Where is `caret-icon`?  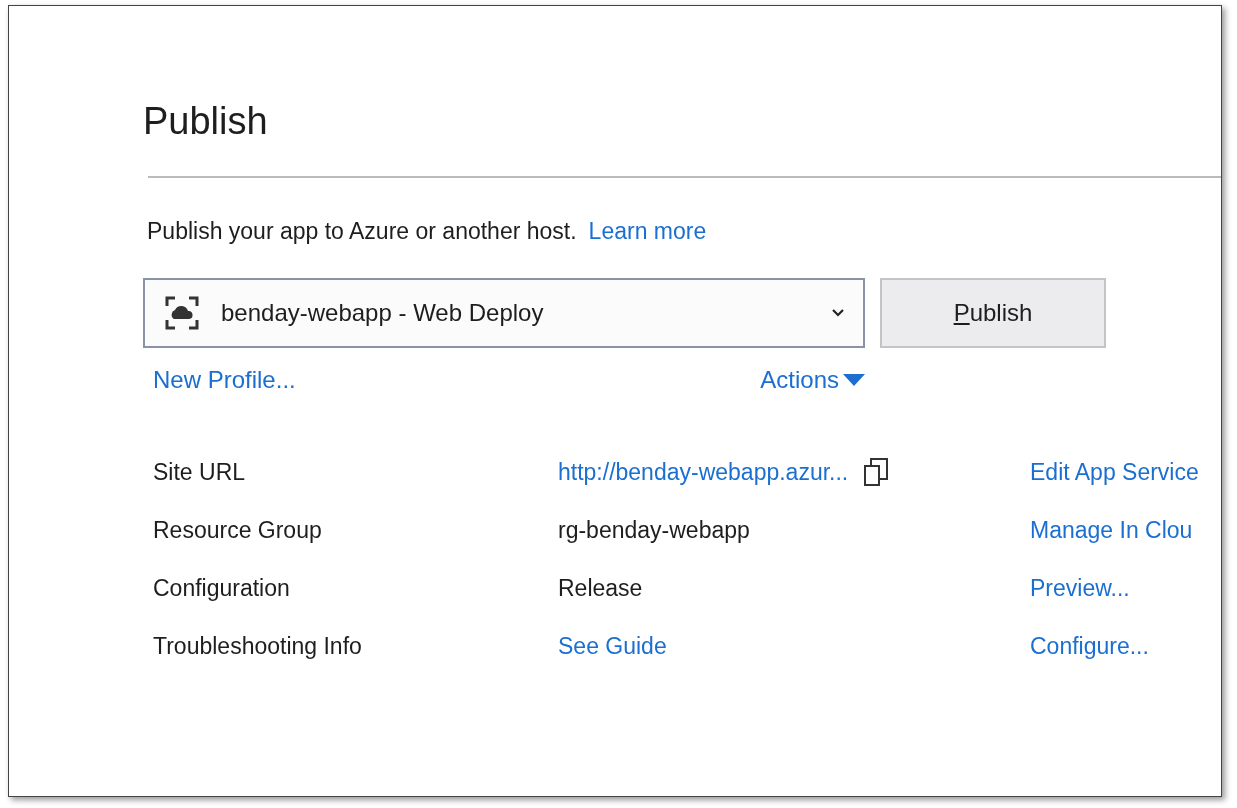
caret-icon is located at coordinates (854, 380).